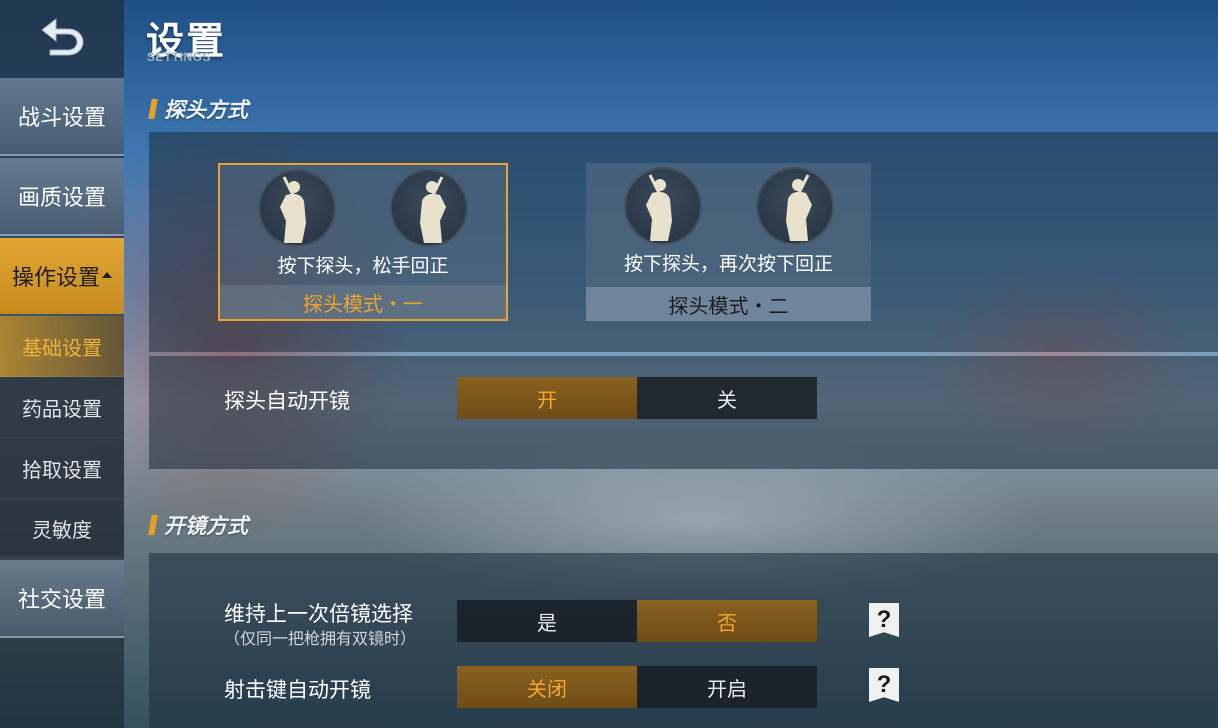 This screenshot has width=1218, height=728. I want to click on sidebar-item-graphics: 画质设置, so click(62, 197).